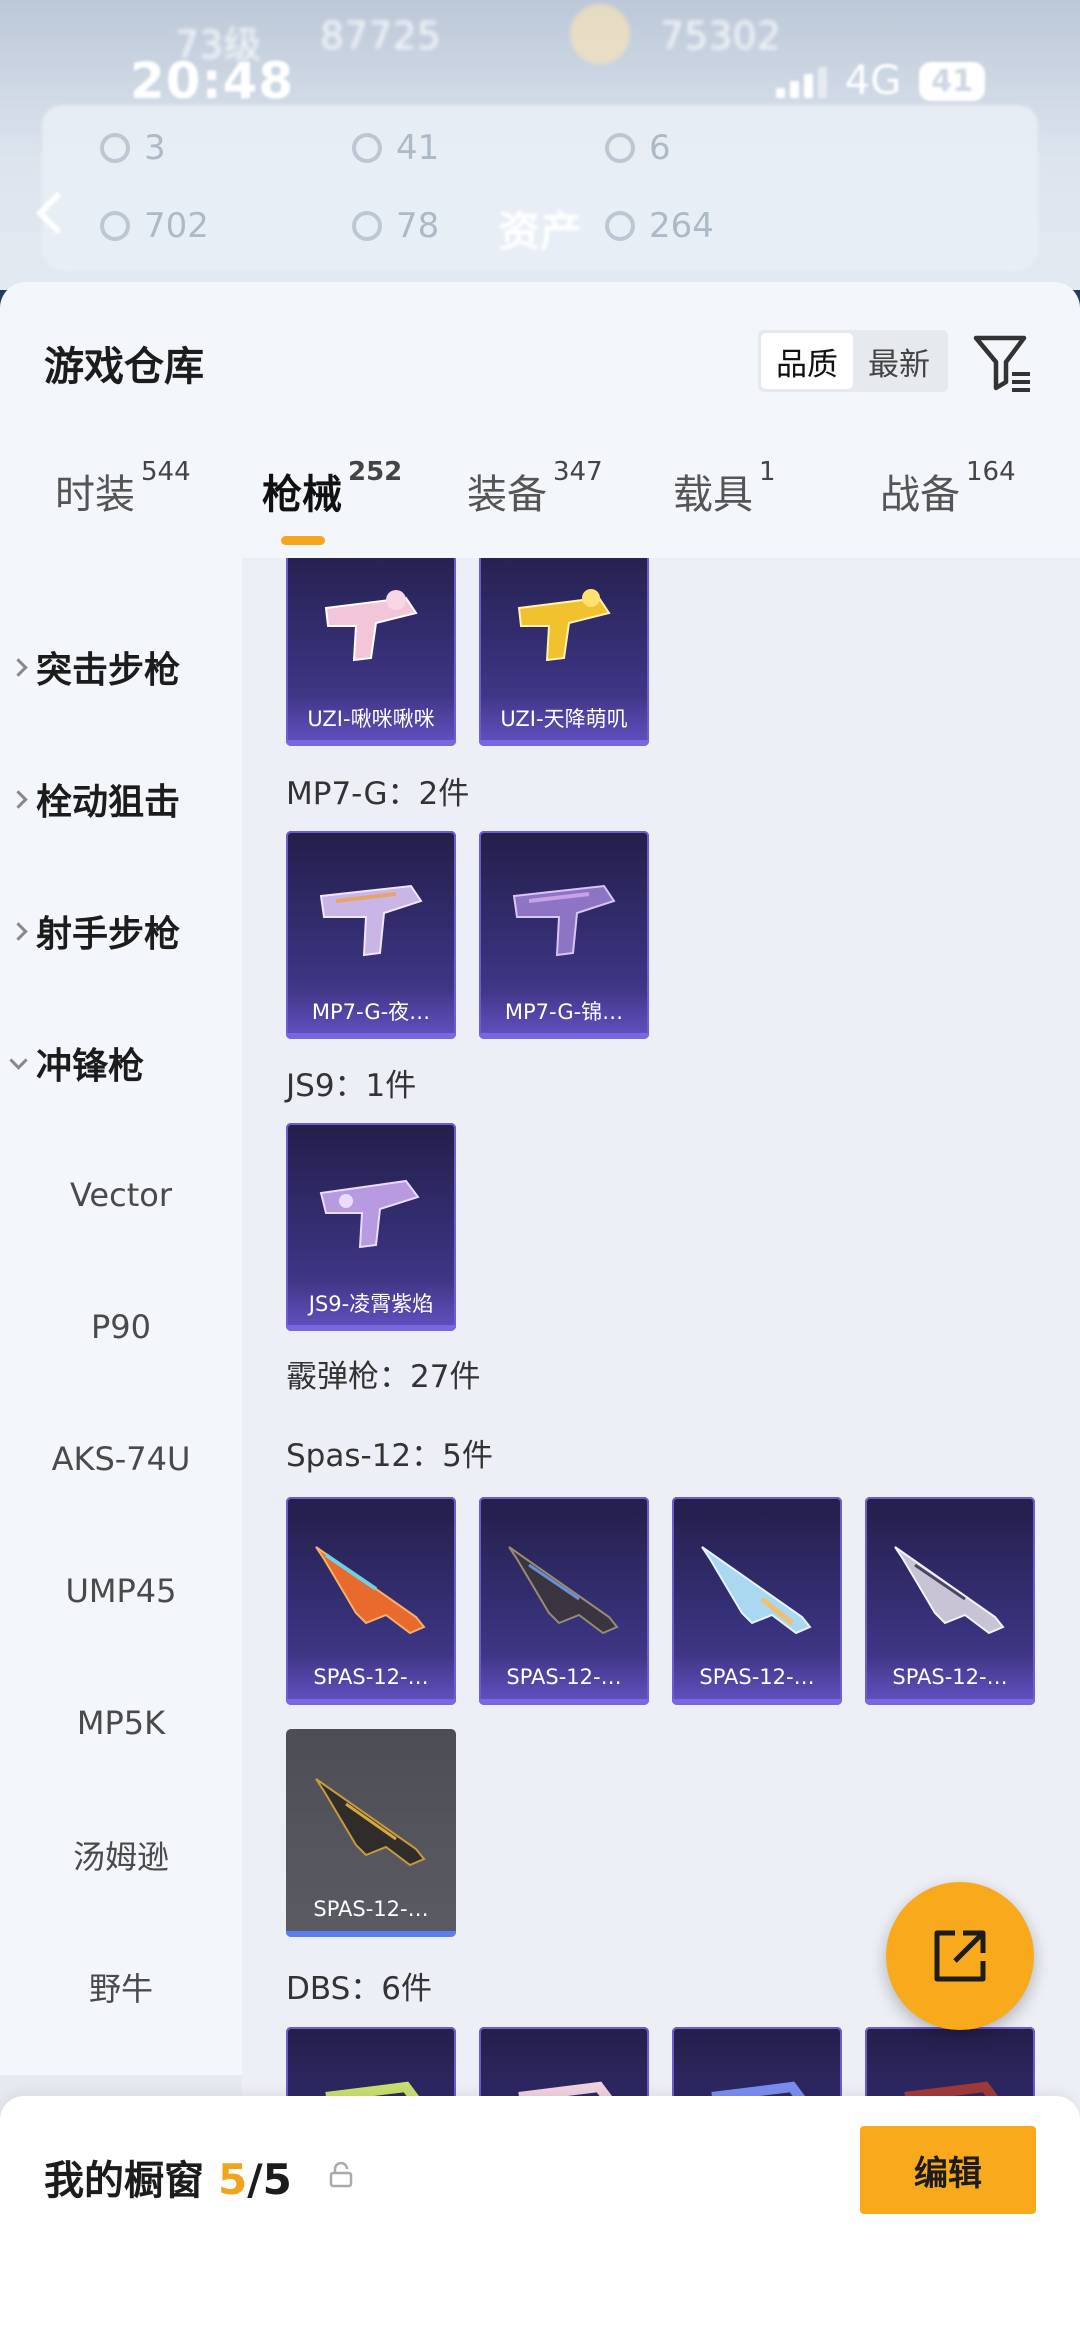  I want to click on tab-vehicles: 载具1, so click(724, 488).